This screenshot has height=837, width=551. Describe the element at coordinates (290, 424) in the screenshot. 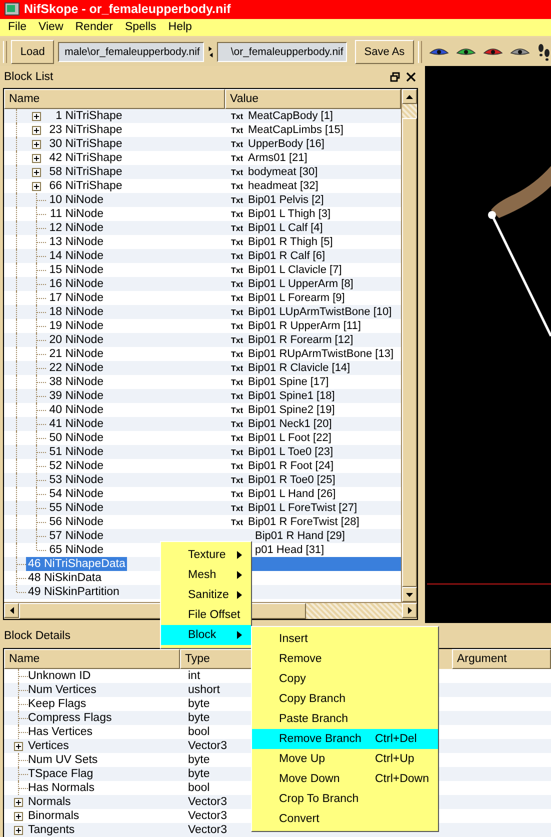

I see `value-text: Bip01 Neck1 [20]` at that location.